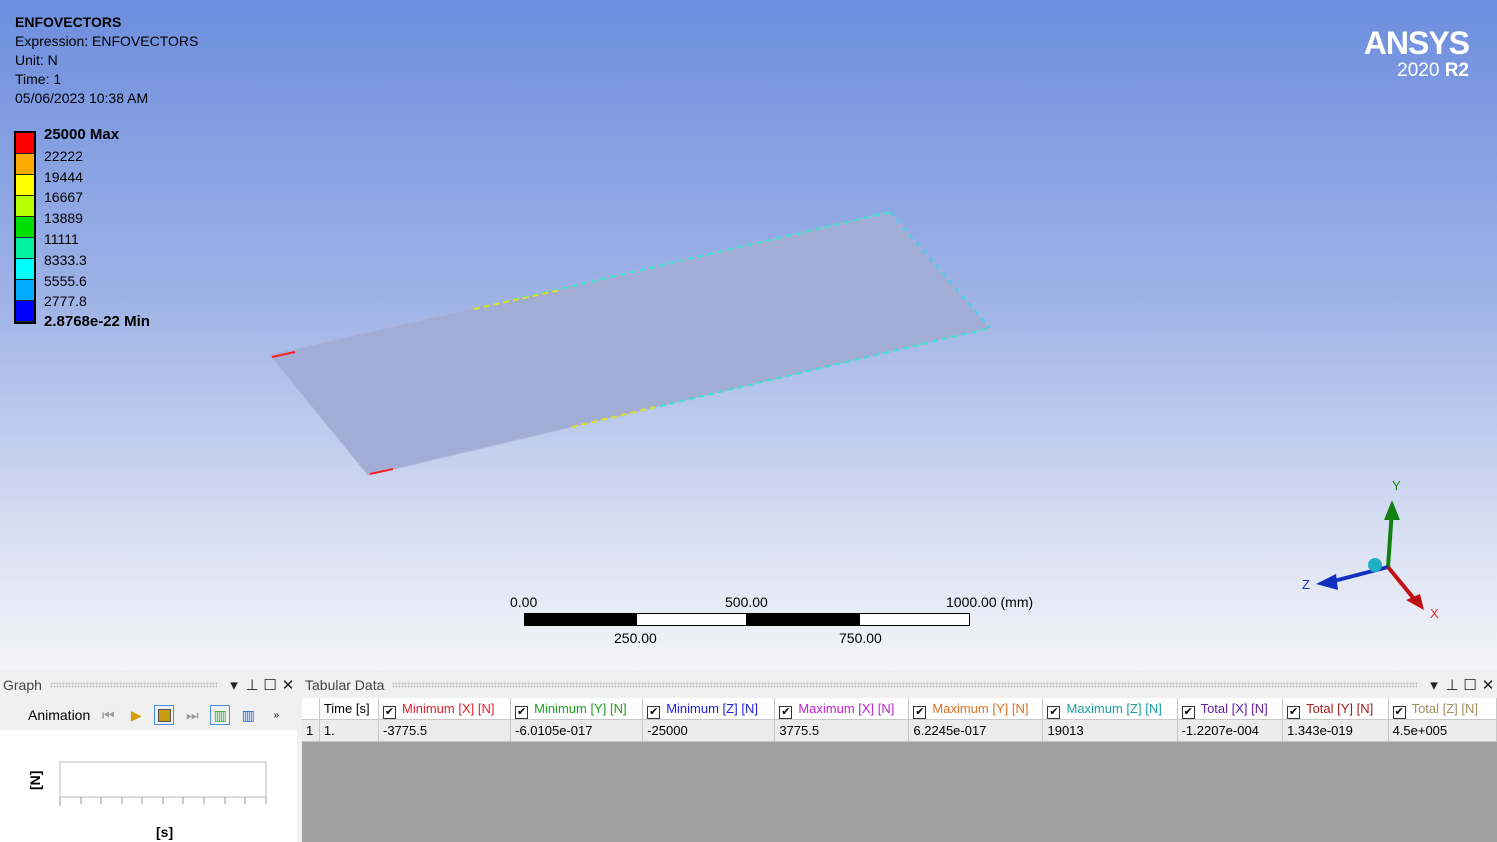 The width and height of the screenshot is (1497, 842). Describe the element at coordinates (577, 731) in the screenshot. I see `table-cell: -6.0105e-017` at that location.